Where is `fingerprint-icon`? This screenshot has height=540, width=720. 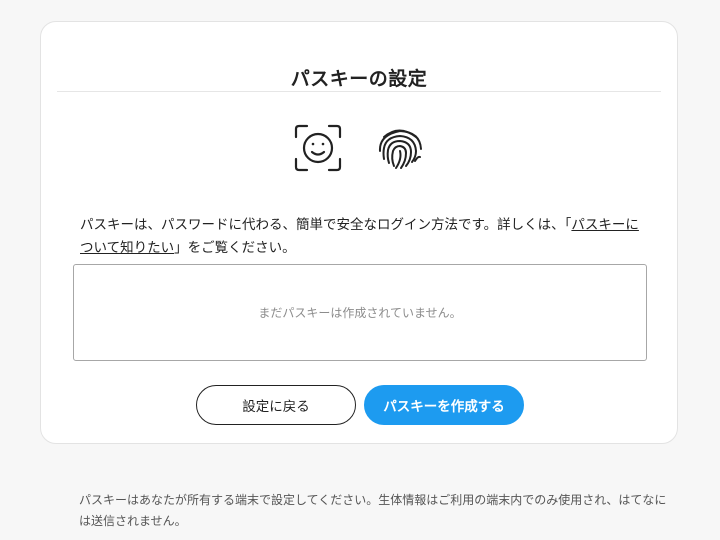 fingerprint-icon is located at coordinates (400, 149).